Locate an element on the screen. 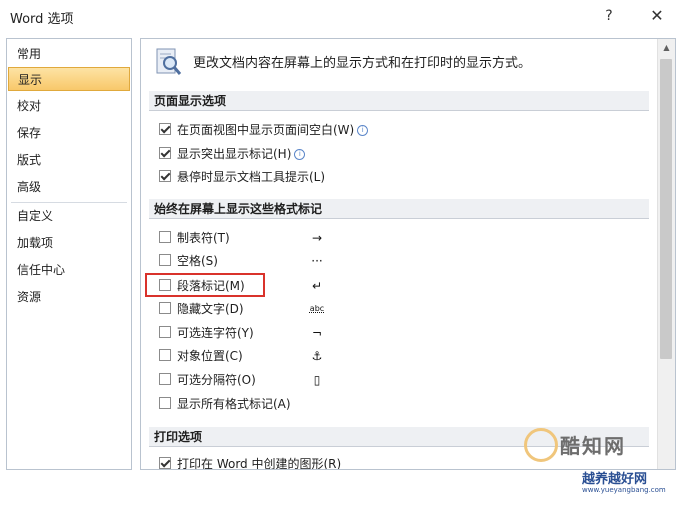 The image size is (682, 506). hidden-text-icon: abc is located at coordinates (317, 308).